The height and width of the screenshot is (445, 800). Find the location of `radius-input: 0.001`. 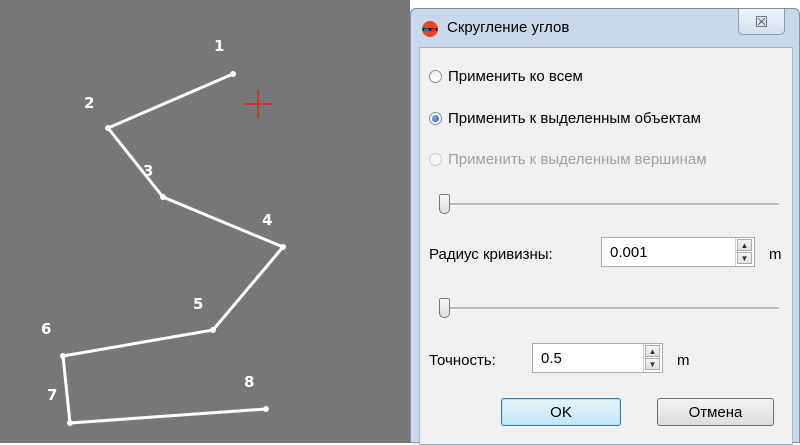

radius-input: 0.001 is located at coordinates (629, 252).